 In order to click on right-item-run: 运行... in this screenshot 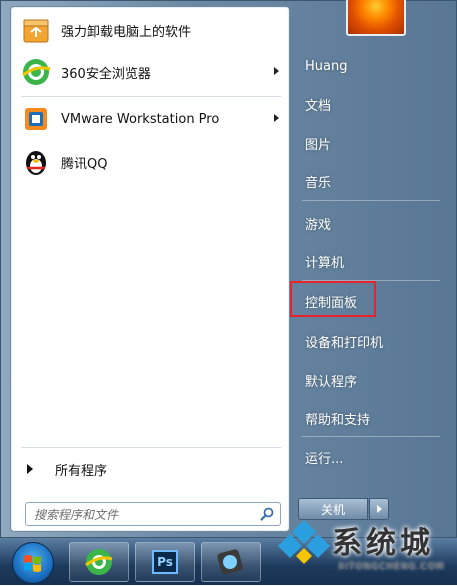, I will do `click(369, 457)`.